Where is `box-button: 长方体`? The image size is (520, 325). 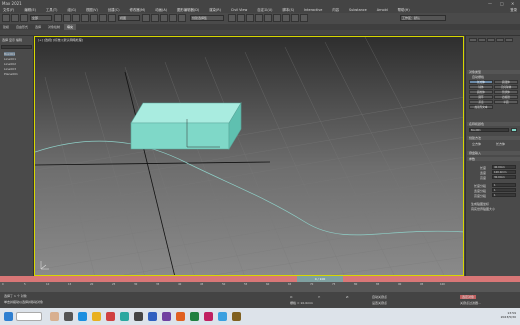
box-button: 长方体 is located at coordinates (481, 82).